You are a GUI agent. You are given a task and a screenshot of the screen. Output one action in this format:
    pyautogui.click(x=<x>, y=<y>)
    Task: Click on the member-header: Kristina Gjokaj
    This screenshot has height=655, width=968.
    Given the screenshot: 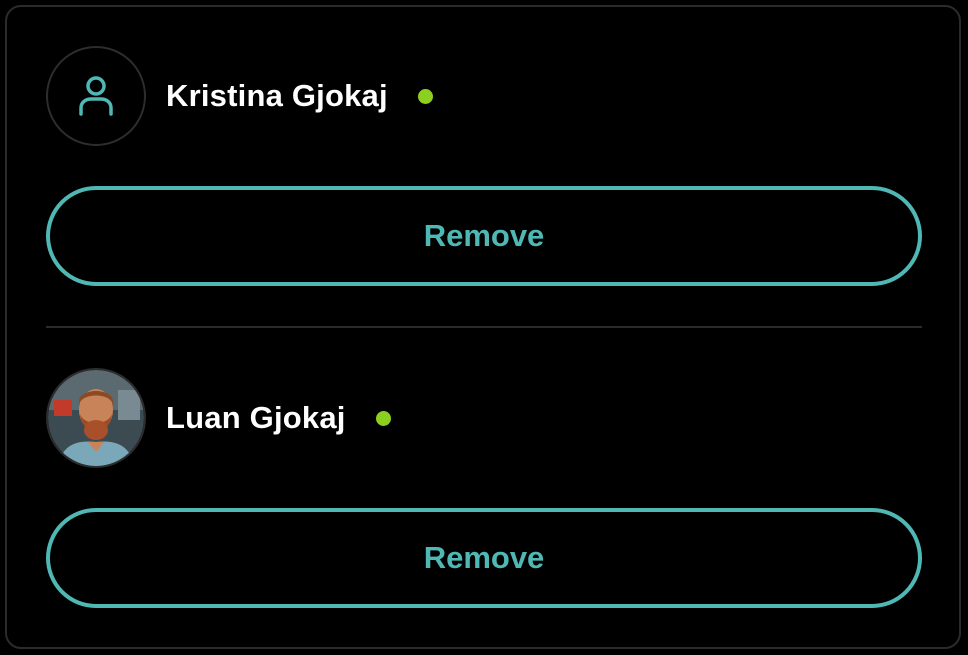 What is the action you would take?
    pyautogui.click(x=484, y=96)
    